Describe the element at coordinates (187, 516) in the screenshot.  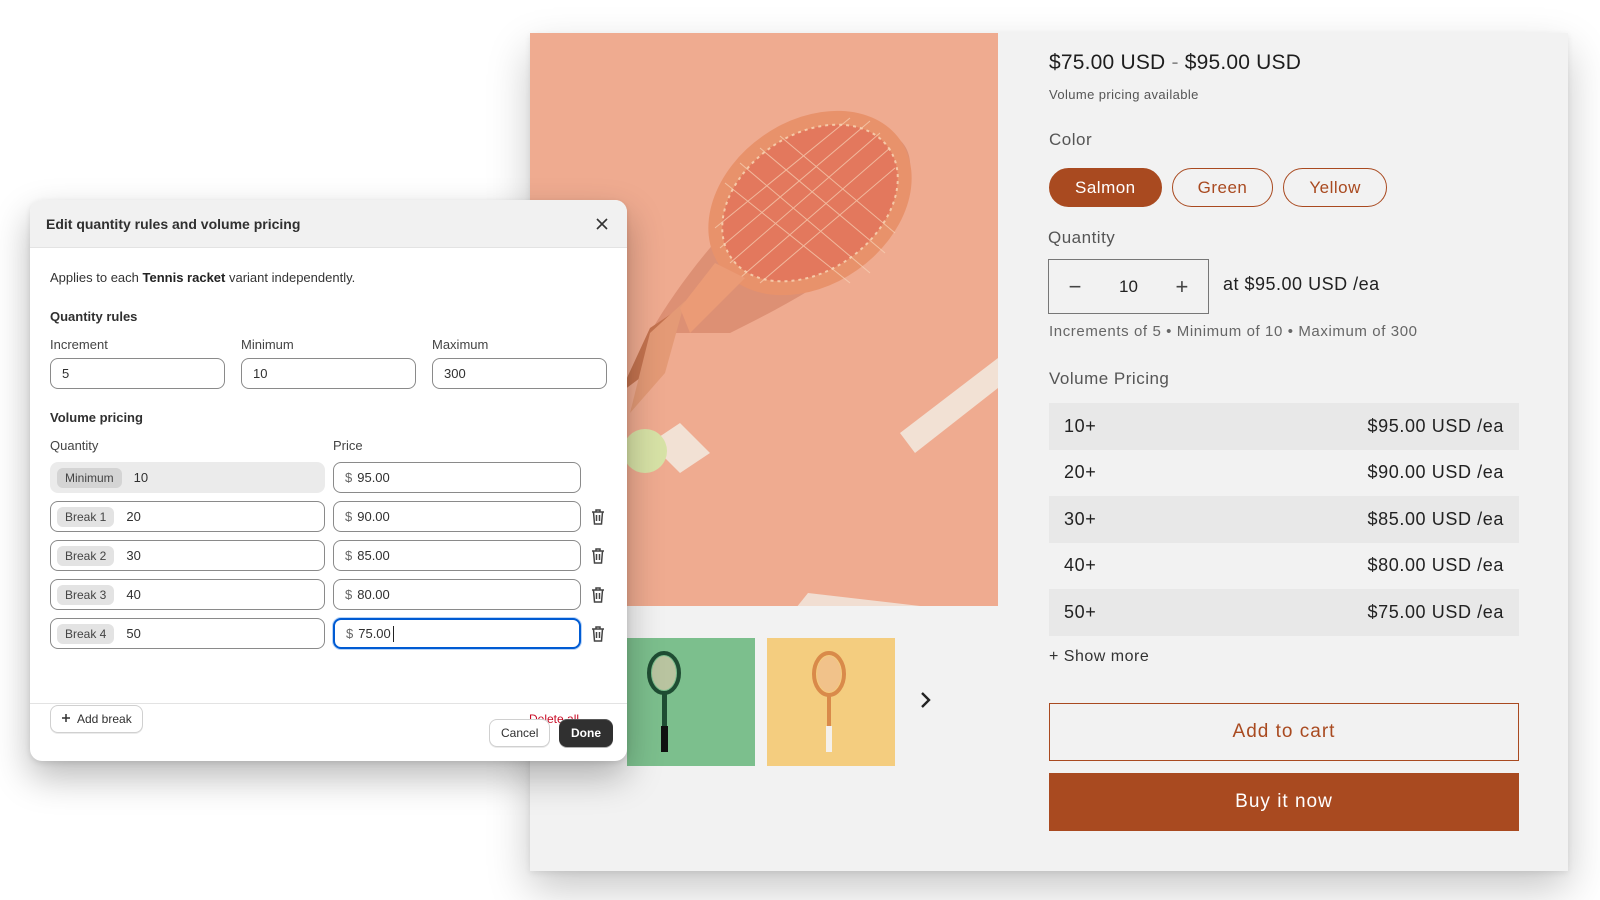
I see `break-quantity-field: Break 1 20` at that location.